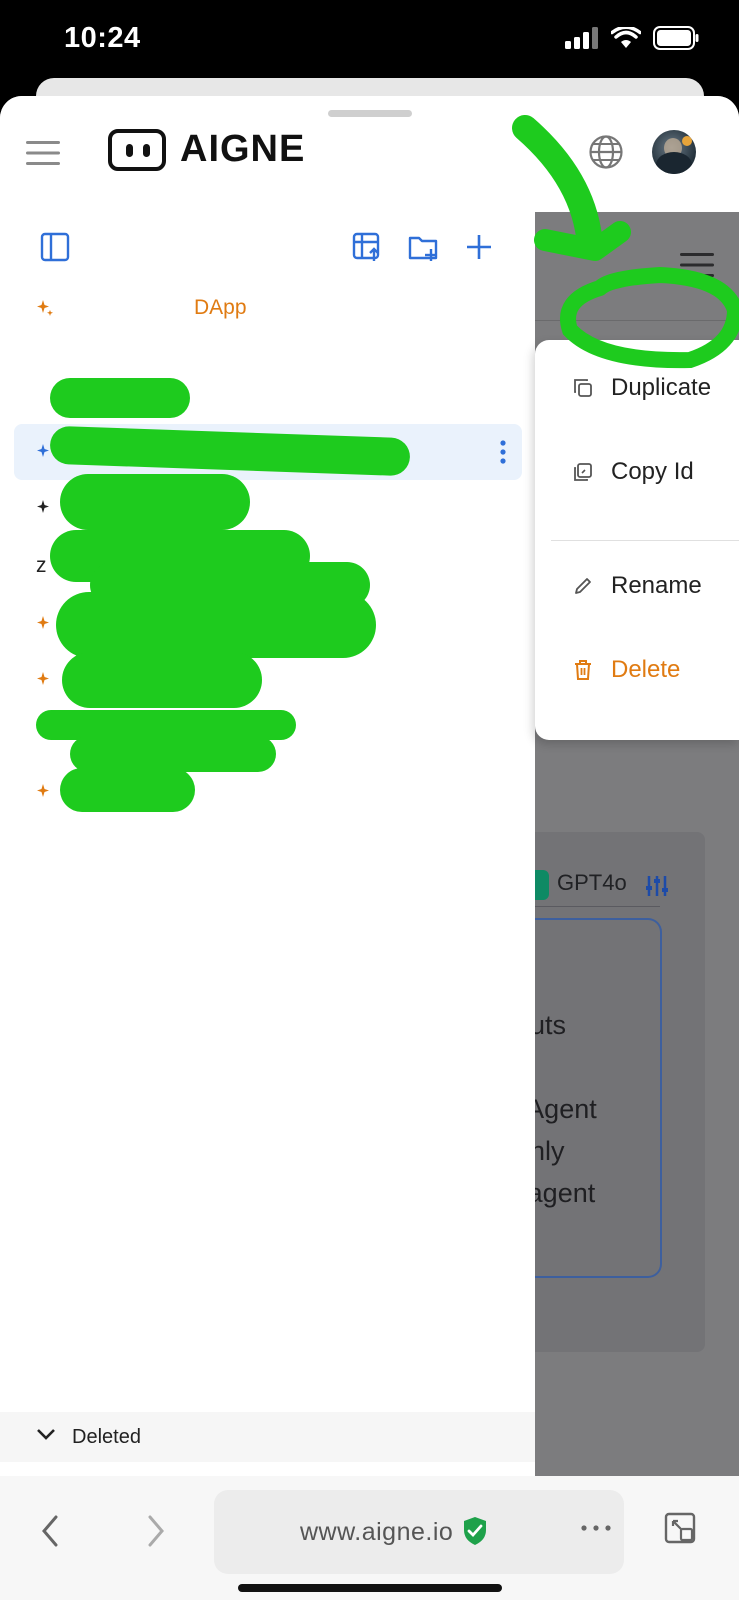 This screenshot has width=739, height=1600. I want to click on menu-separator, so click(645, 540).